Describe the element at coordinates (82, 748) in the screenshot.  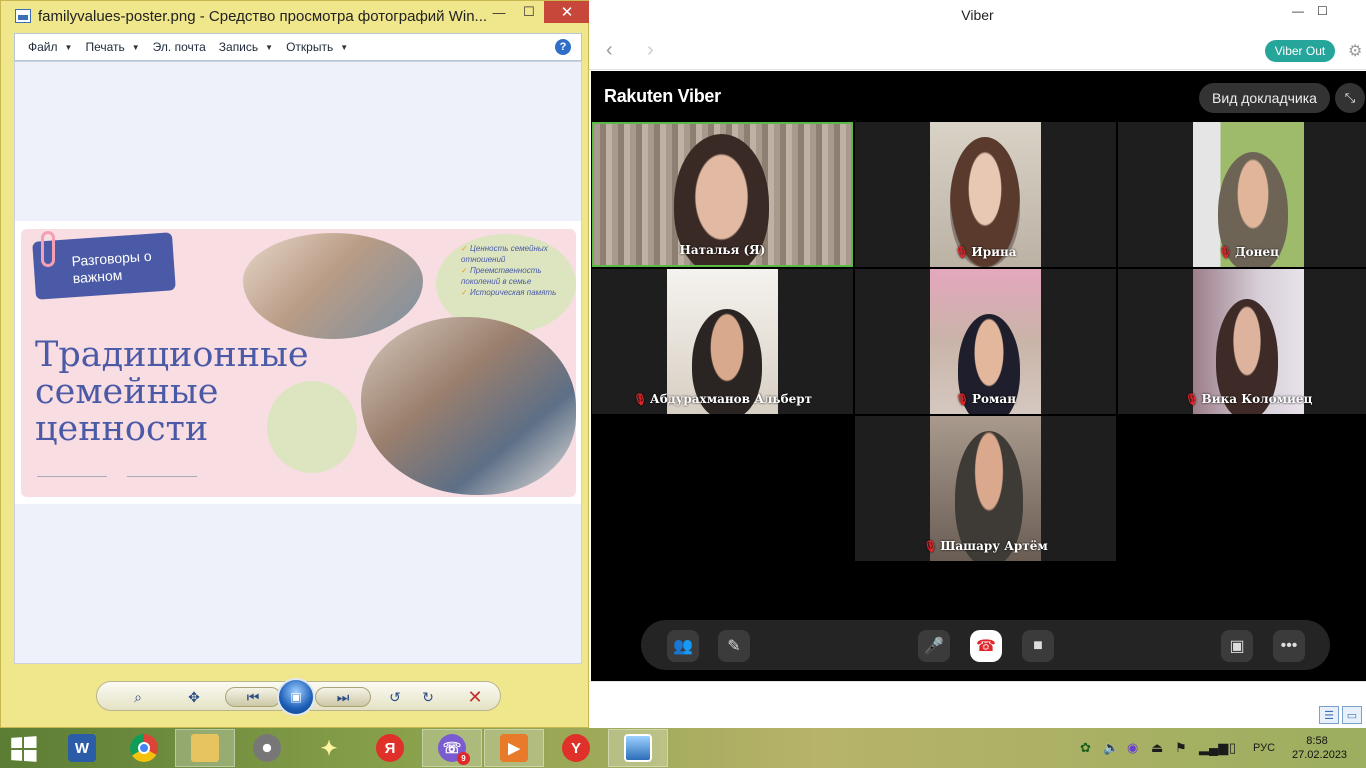
I see `taskbar-app-word: W` at that location.